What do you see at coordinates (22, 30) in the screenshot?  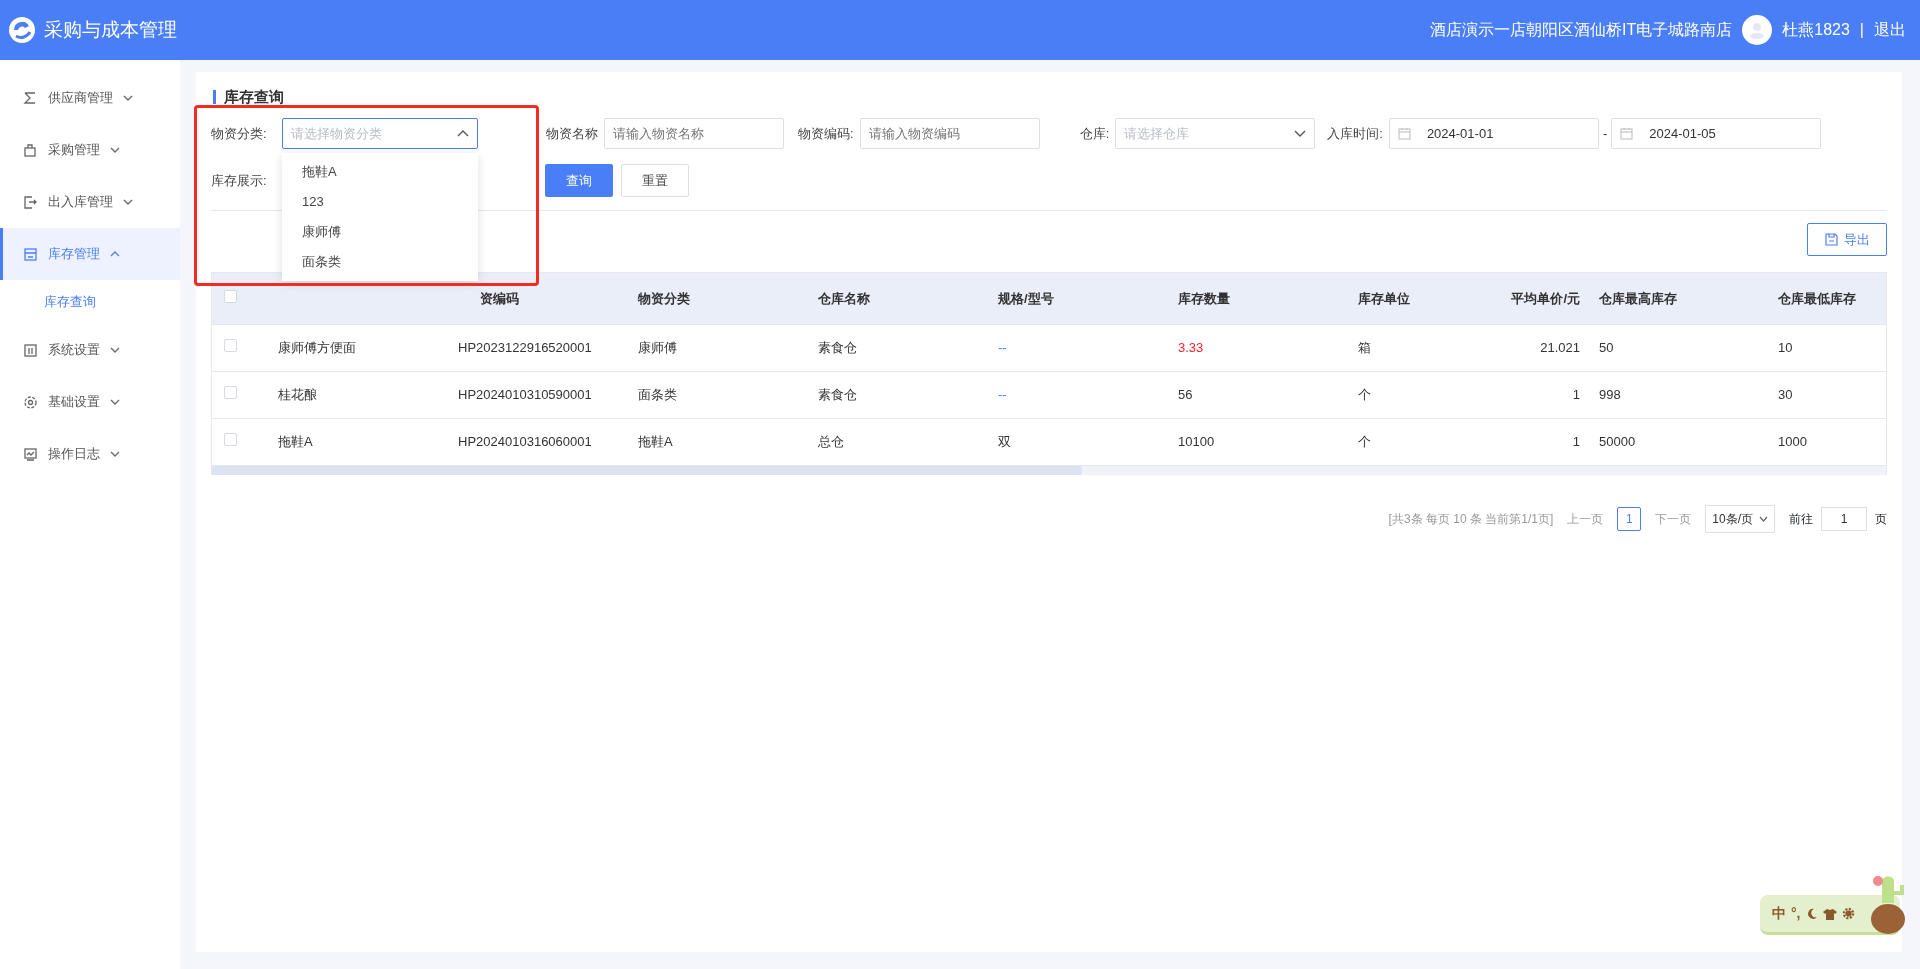 I see `logo-icon` at bounding box center [22, 30].